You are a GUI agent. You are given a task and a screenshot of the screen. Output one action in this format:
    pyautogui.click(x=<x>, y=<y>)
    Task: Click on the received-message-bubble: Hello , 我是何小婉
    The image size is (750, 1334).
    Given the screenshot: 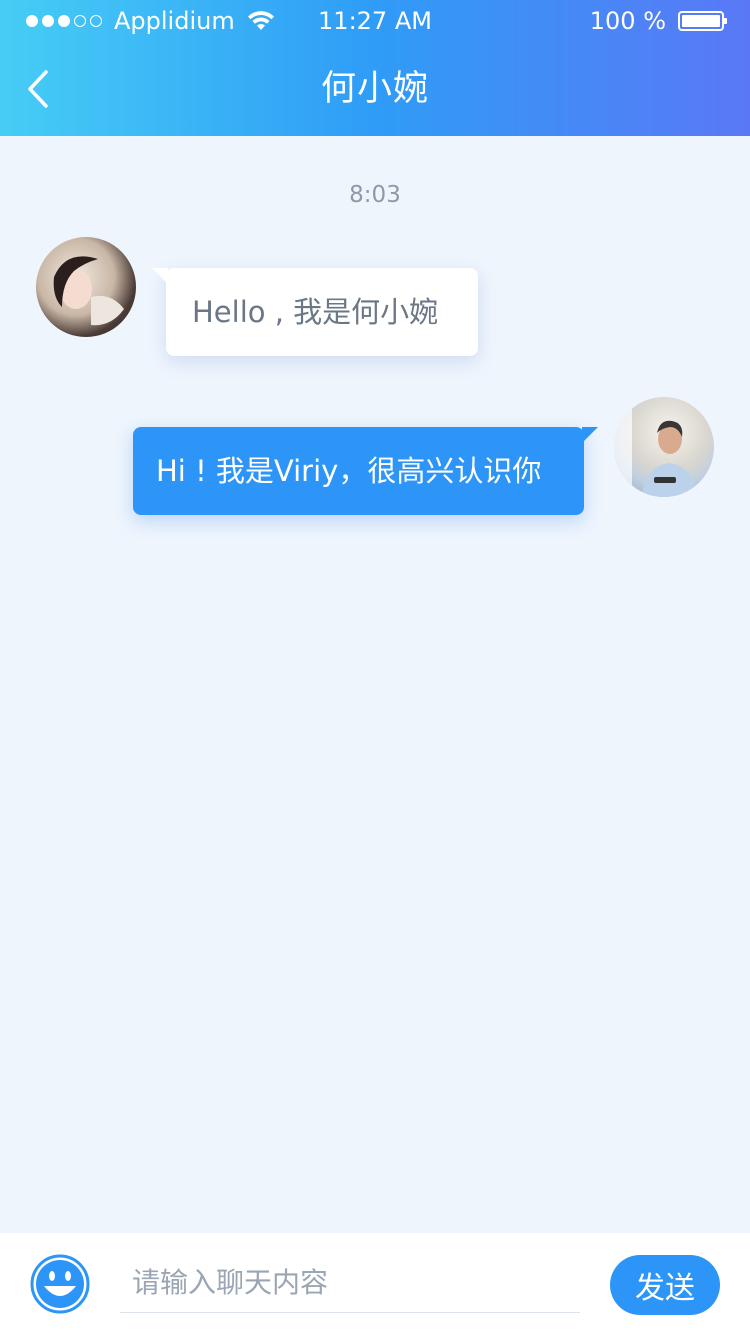 What is the action you would take?
    pyautogui.click(x=315, y=312)
    